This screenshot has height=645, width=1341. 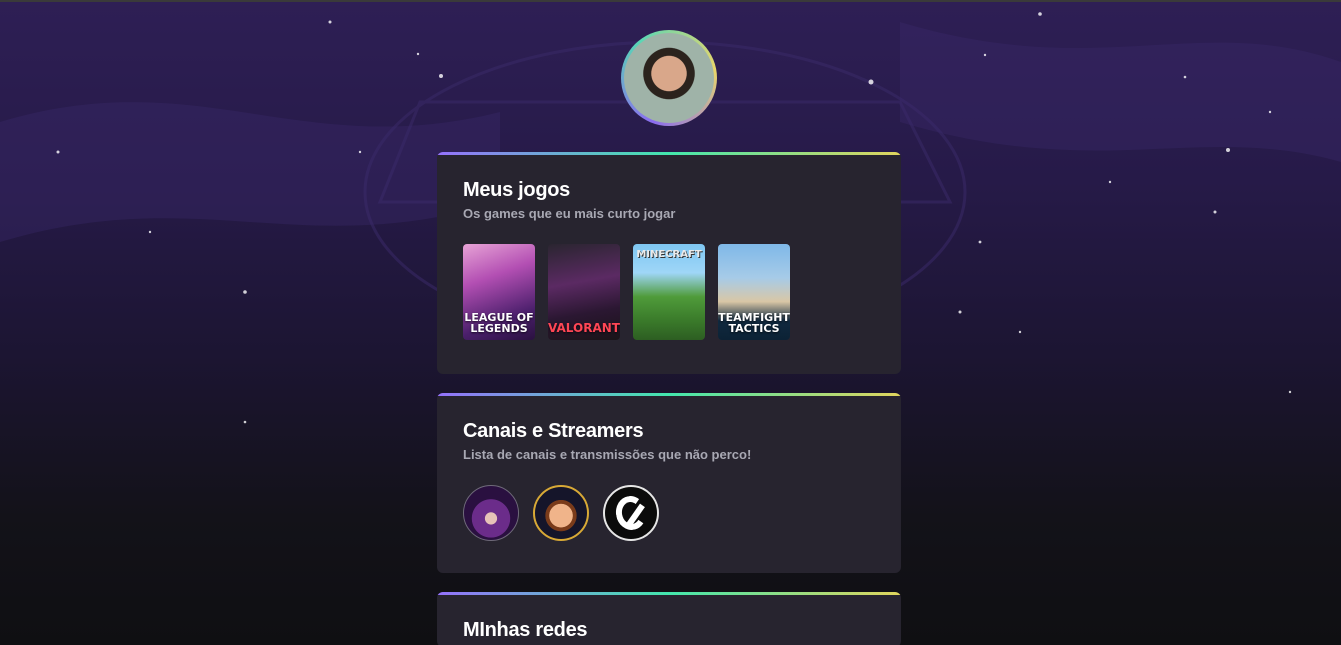 What do you see at coordinates (584, 328) in the screenshot?
I see `game-label: VALORANT` at bounding box center [584, 328].